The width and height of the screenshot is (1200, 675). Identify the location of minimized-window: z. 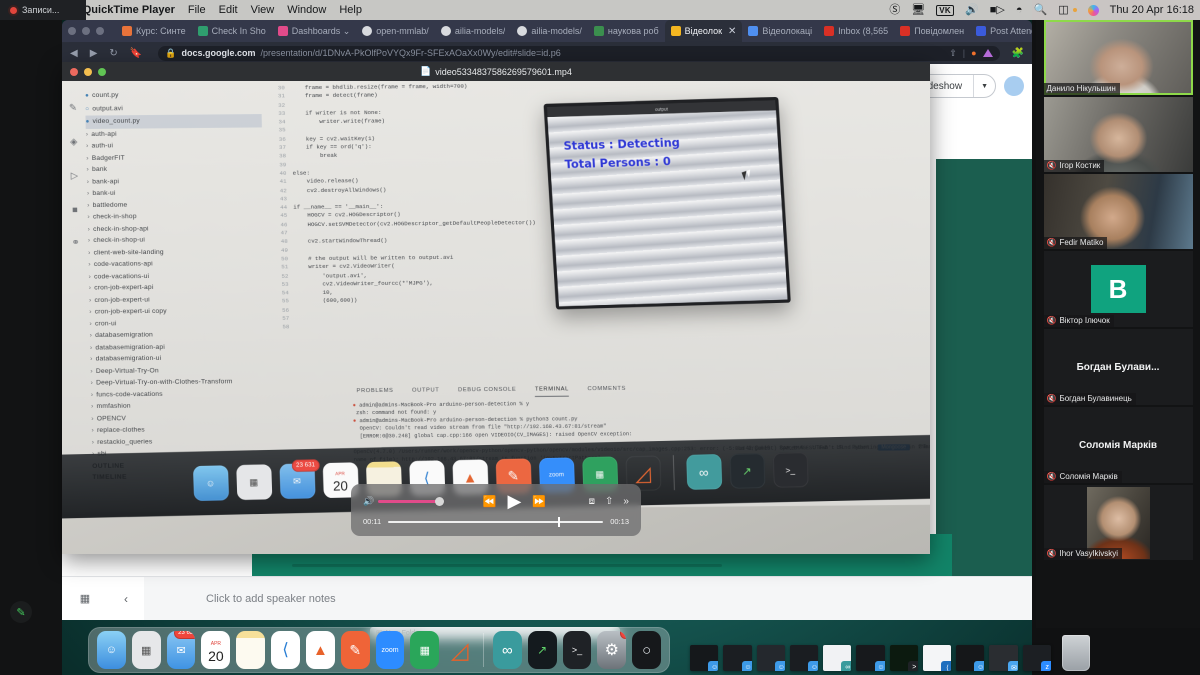
(1036, 658).